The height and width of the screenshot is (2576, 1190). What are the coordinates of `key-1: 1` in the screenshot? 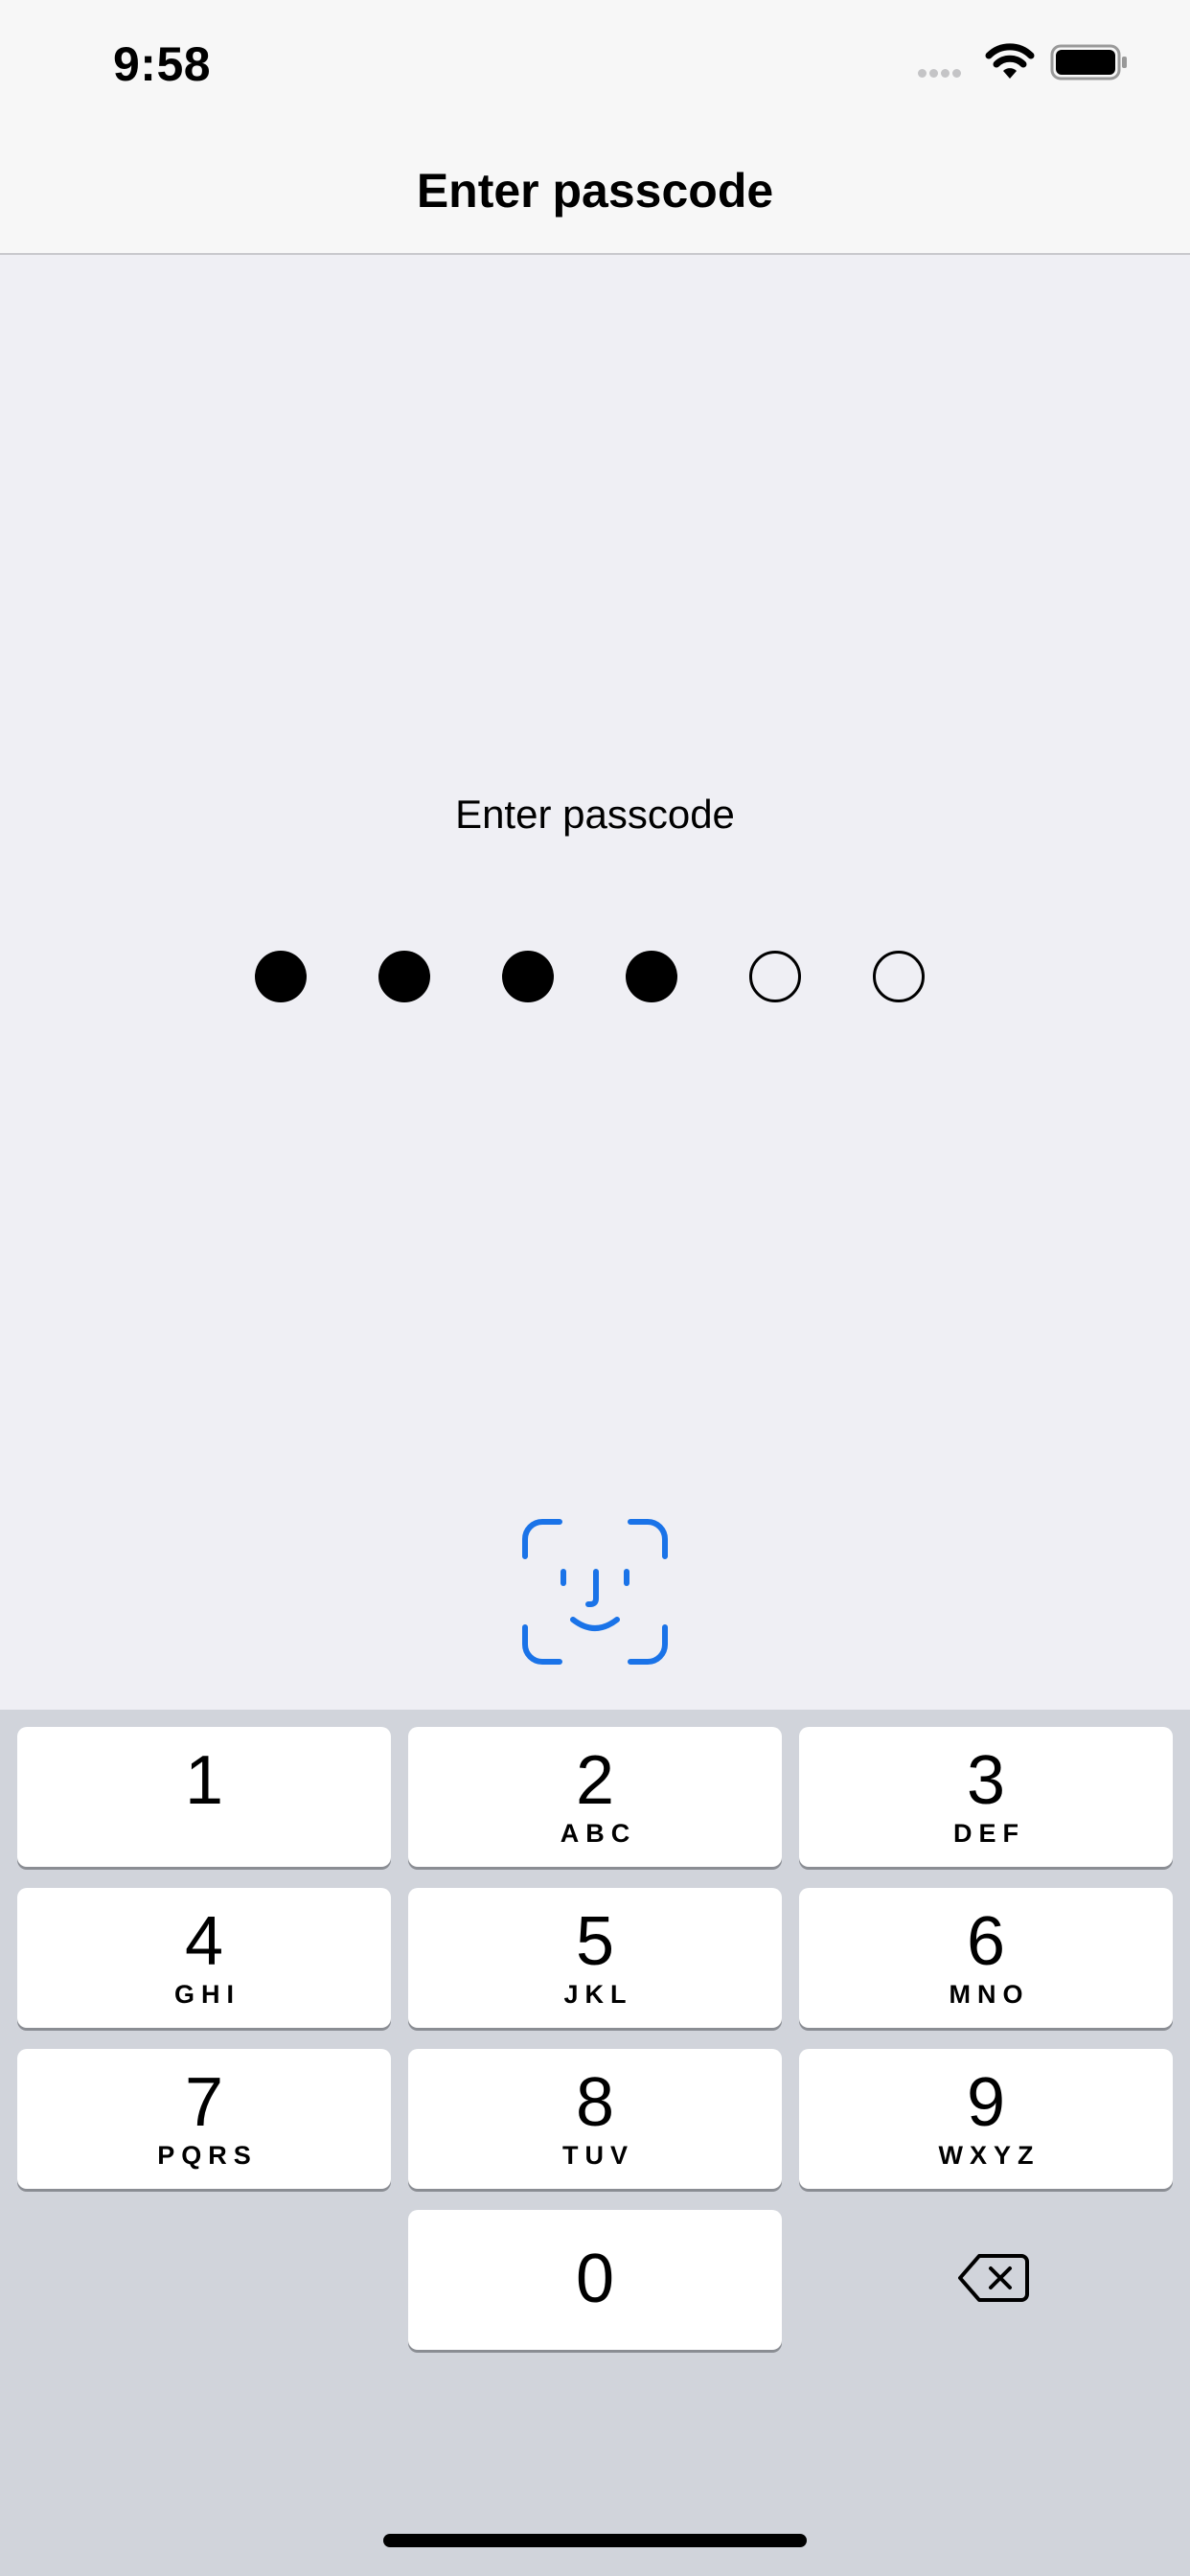 It's located at (204, 1797).